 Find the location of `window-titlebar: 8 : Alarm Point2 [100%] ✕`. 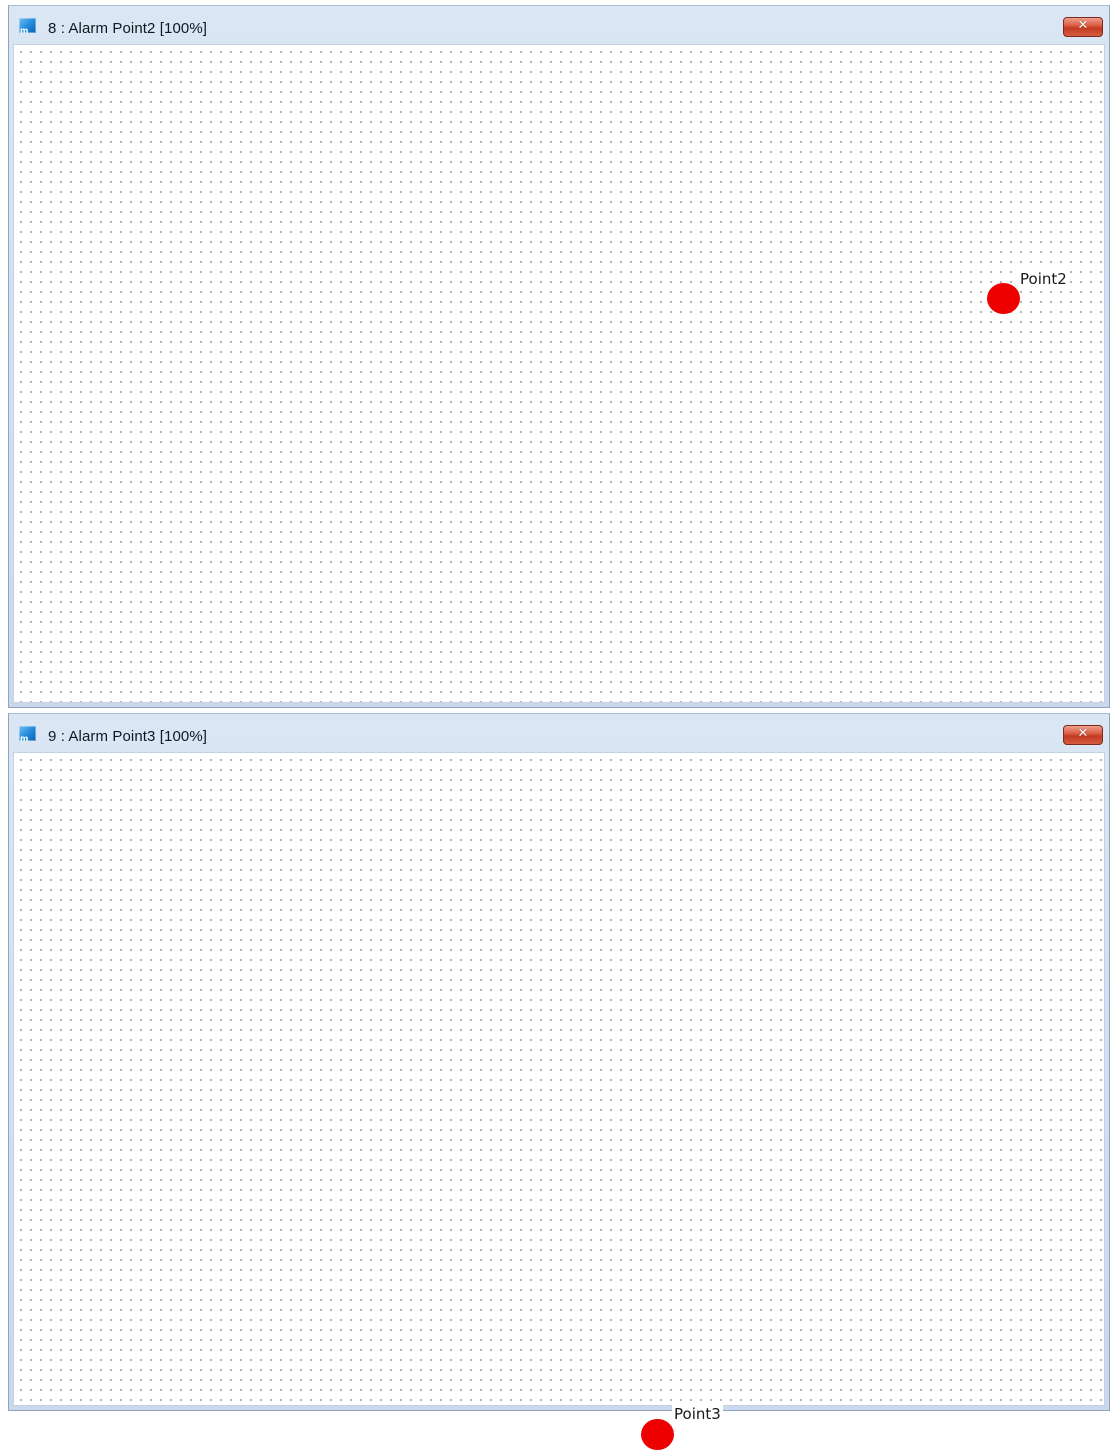

window-titlebar: 8 : Alarm Point2 [100%] ✕ is located at coordinates (559, 24).